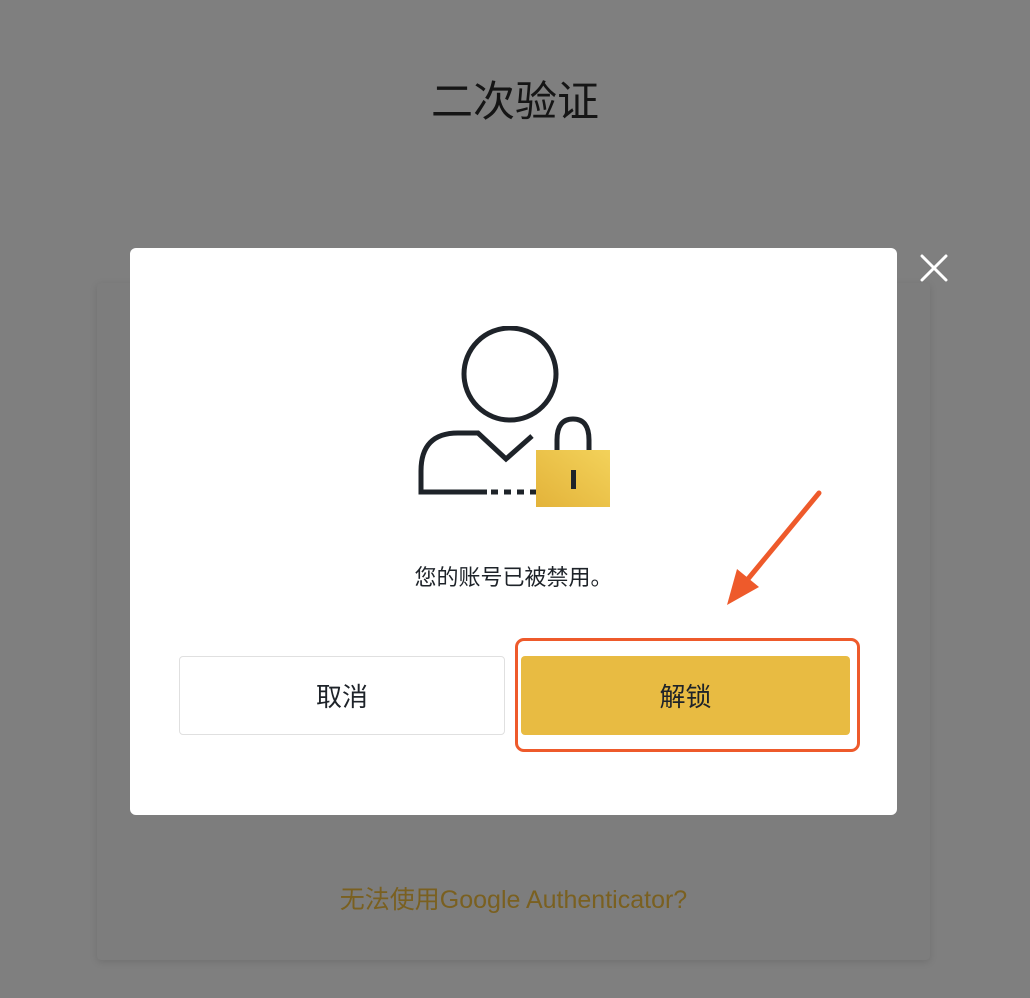  What do you see at coordinates (687, 695) in the screenshot?
I see `unlock-highlight-box` at bounding box center [687, 695].